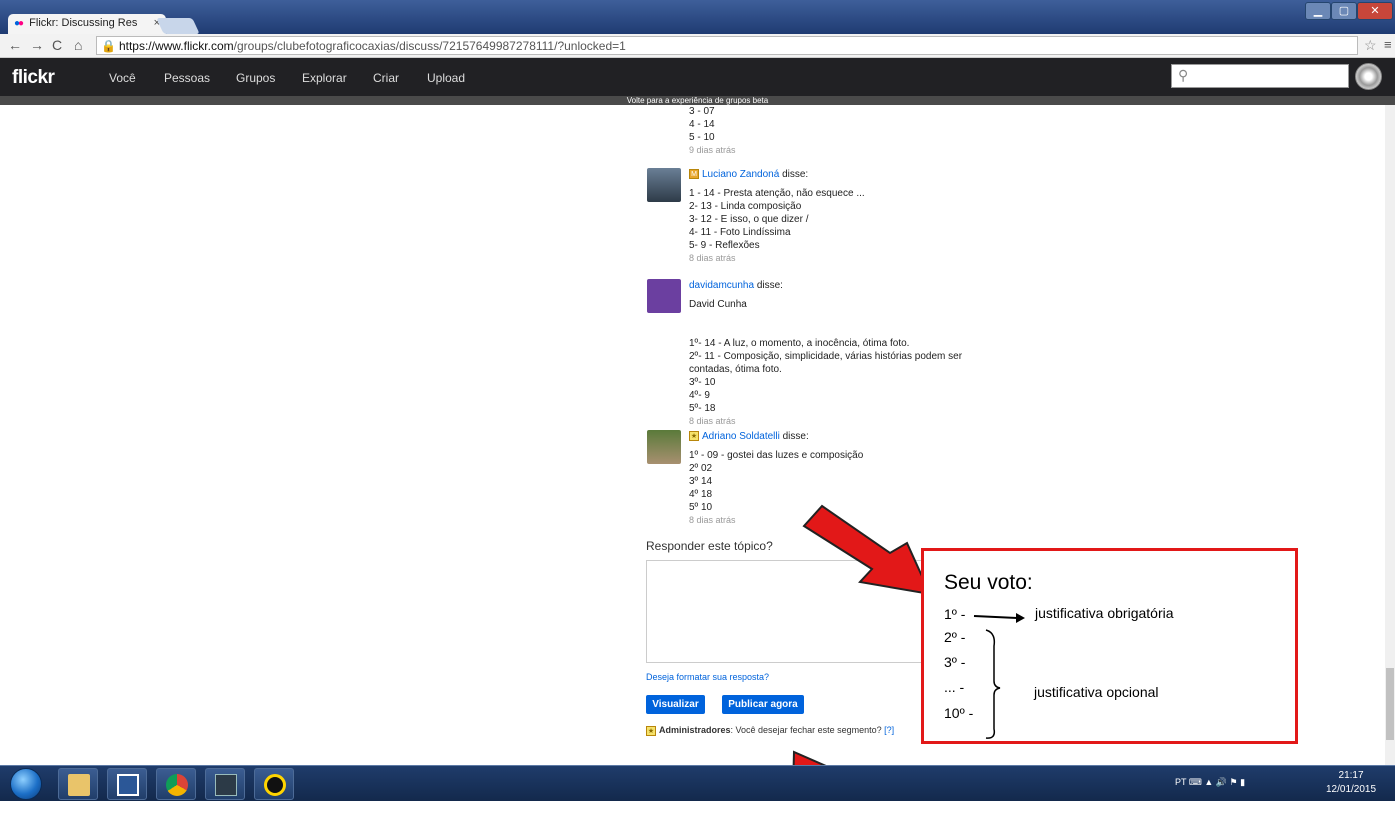  Describe the element at coordinates (867, 550) in the screenshot. I see `arrow-to-reply-box` at that location.